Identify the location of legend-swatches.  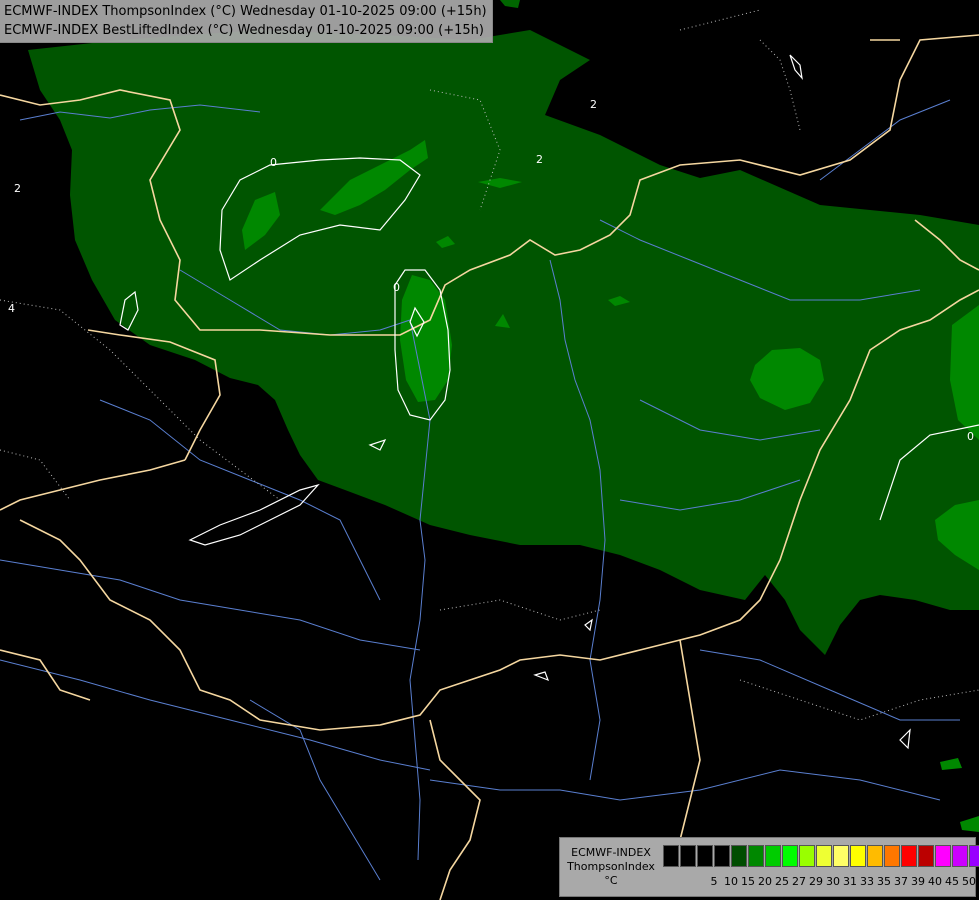
(821, 856).